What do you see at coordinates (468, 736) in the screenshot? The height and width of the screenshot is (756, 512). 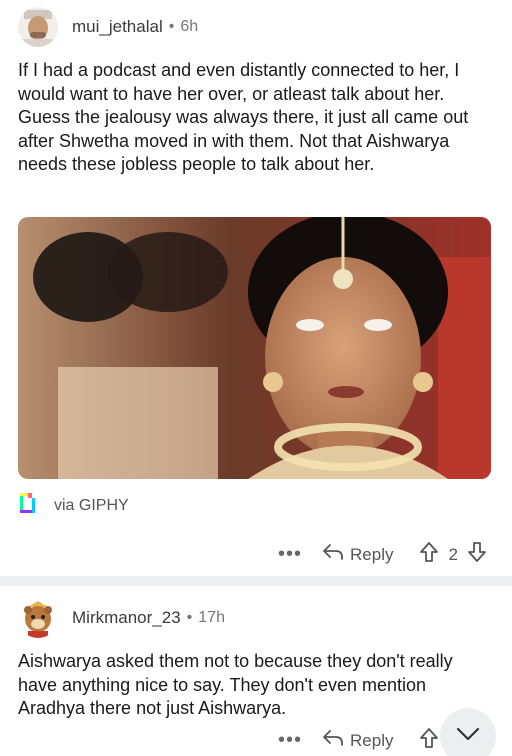 I see `chevron-down-icon` at bounding box center [468, 736].